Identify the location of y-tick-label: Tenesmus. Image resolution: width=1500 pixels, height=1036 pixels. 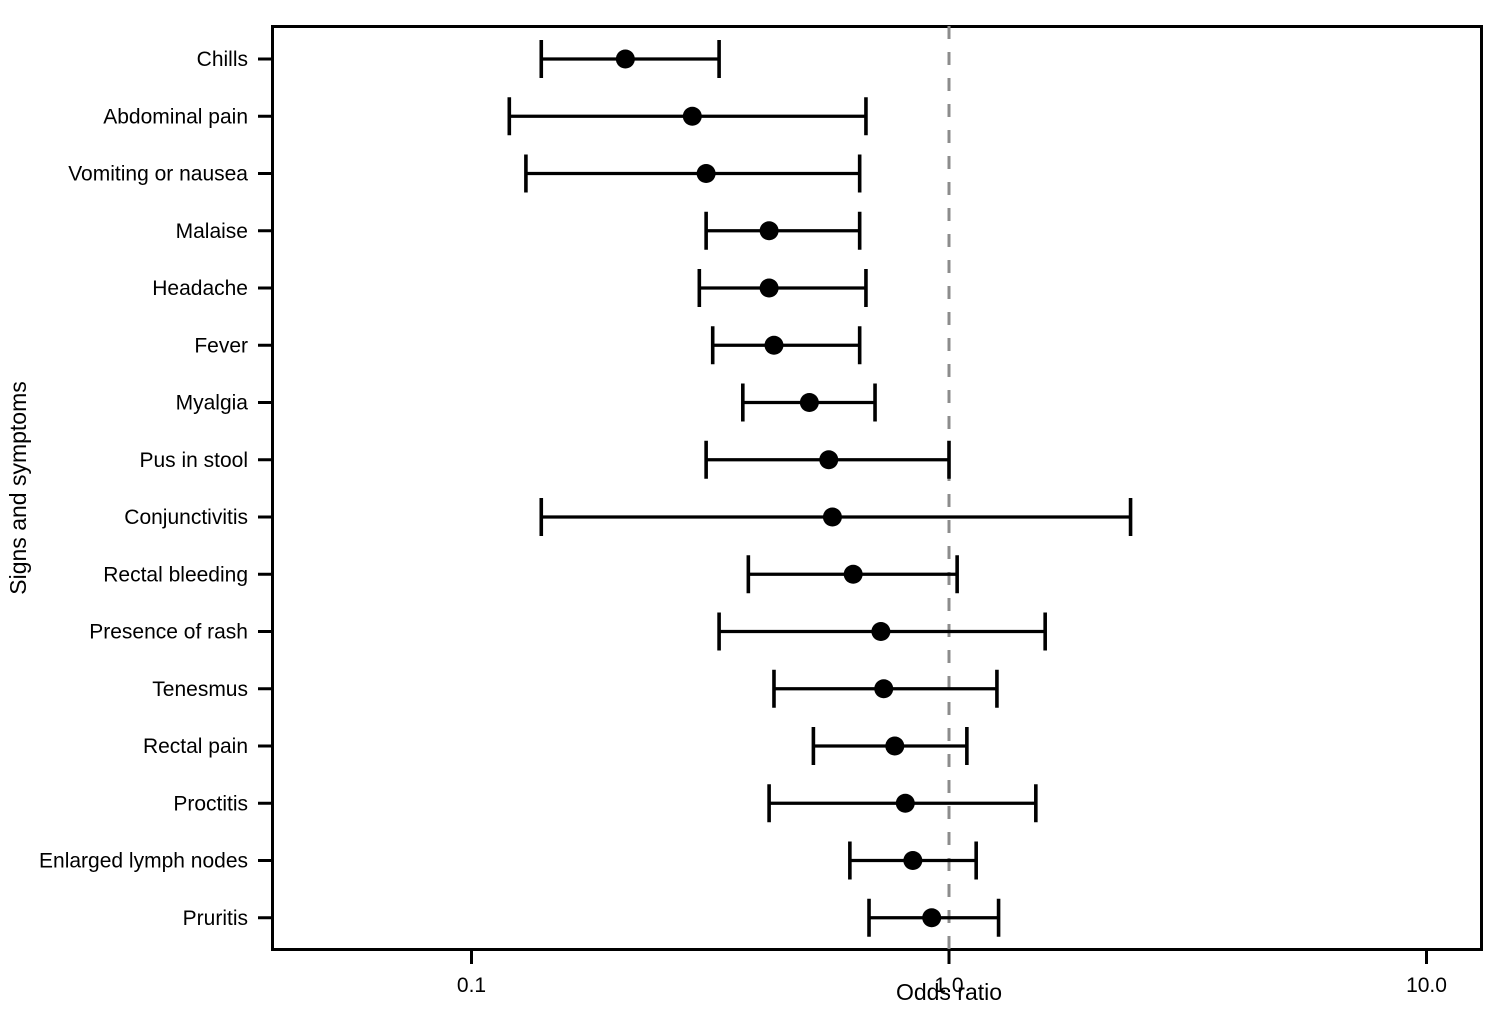
(200, 689).